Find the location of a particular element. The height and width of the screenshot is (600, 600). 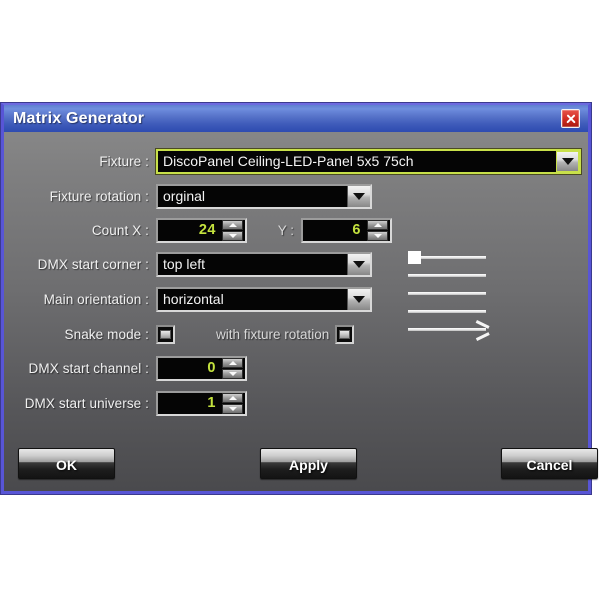

label-main-orientation: Main orientation : is located at coordinates (96, 299).